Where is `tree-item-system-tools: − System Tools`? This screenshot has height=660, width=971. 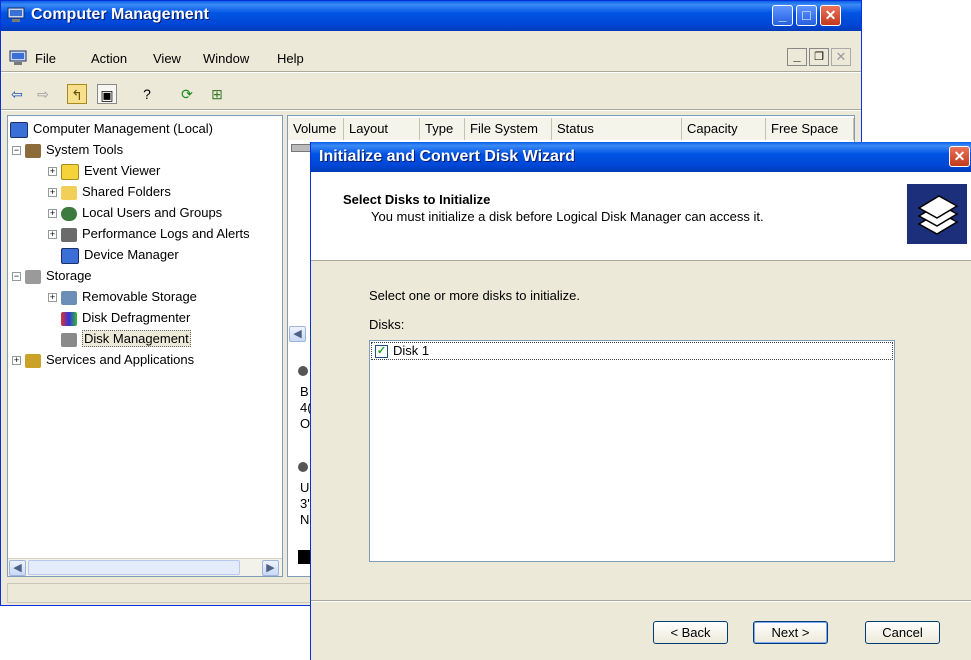 tree-item-system-tools: − System Tools is located at coordinates (67, 149).